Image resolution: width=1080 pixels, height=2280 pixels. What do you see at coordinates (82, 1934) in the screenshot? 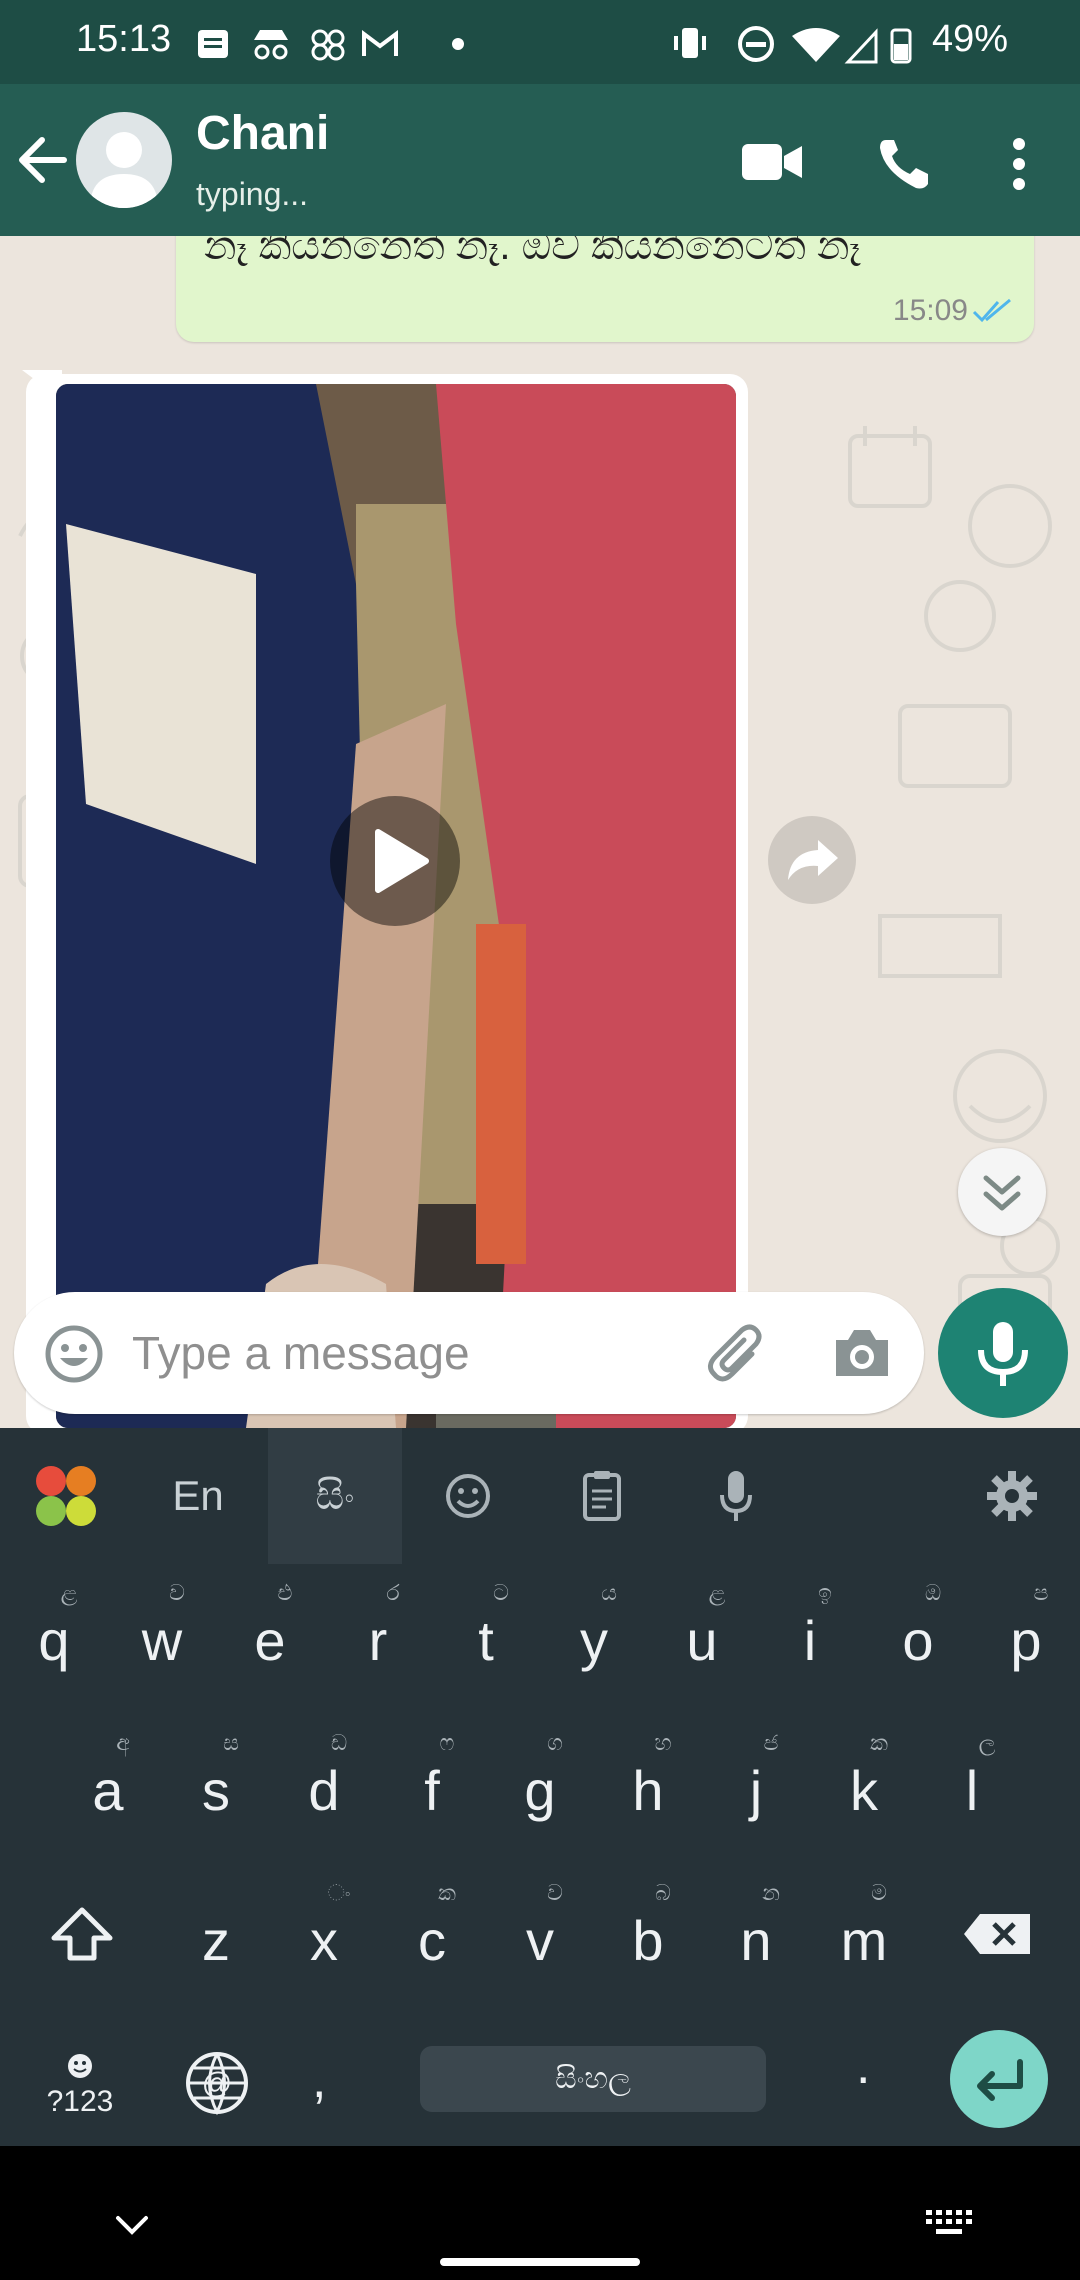
I see `shift-key` at bounding box center [82, 1934].